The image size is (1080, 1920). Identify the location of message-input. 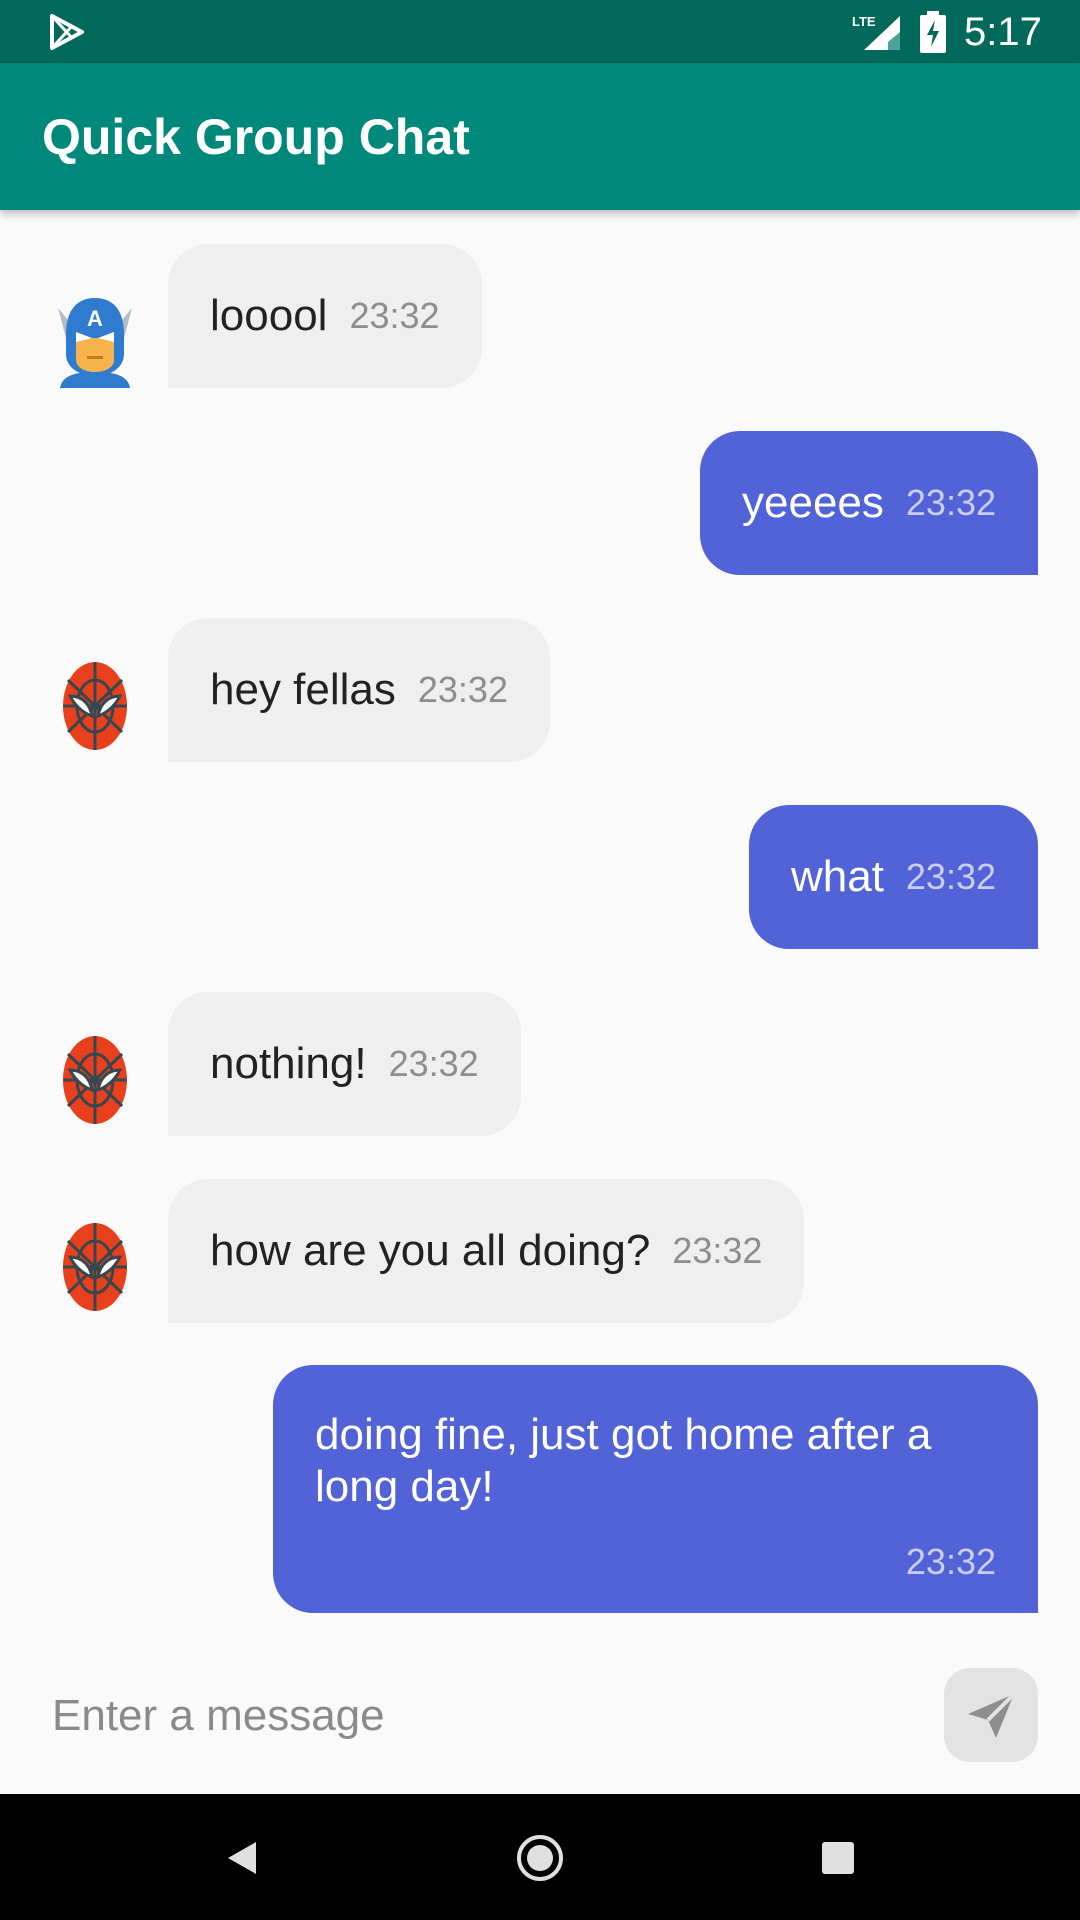
(482, 1716).